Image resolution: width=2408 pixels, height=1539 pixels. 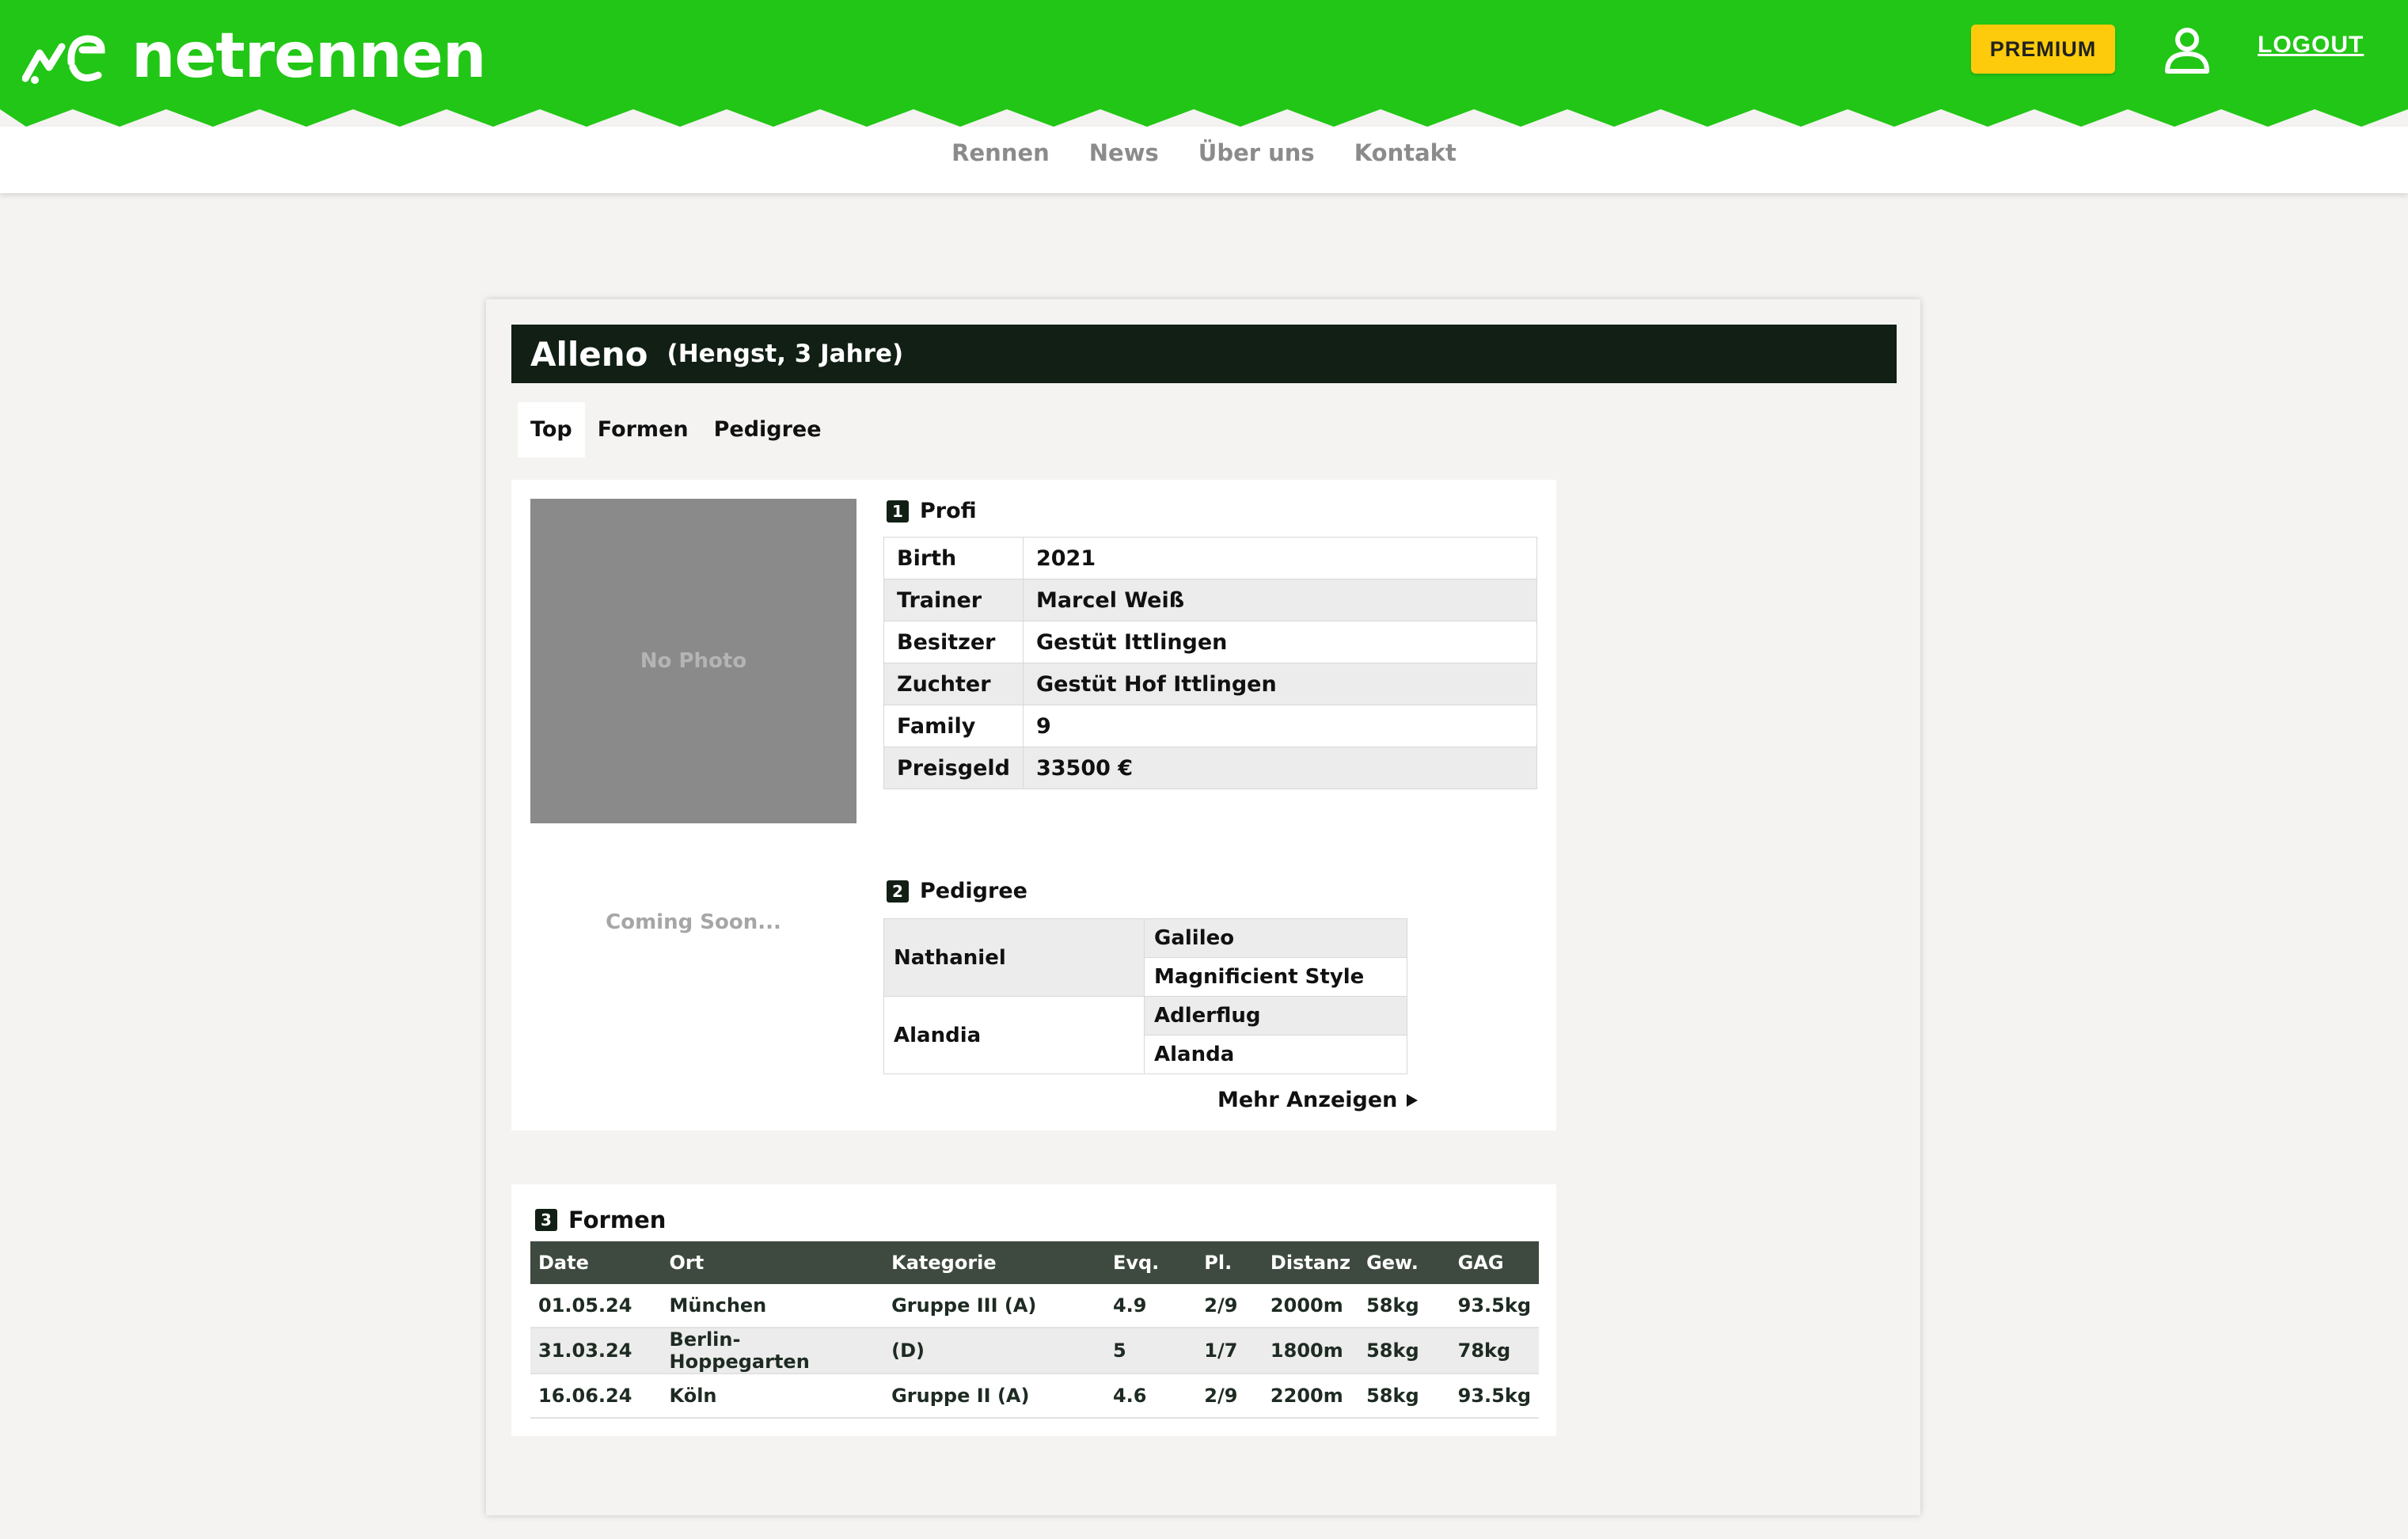 What do you see at coordinates (1494, 1351) in the screenshot?
I see `cell-gag: 78kg` at bounding box center [1494, 1351].